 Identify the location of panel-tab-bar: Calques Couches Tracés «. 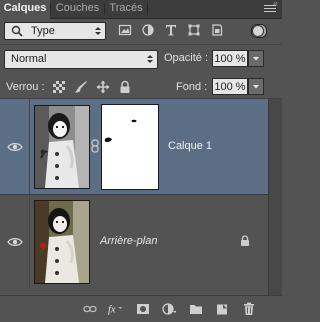
(141, 9).